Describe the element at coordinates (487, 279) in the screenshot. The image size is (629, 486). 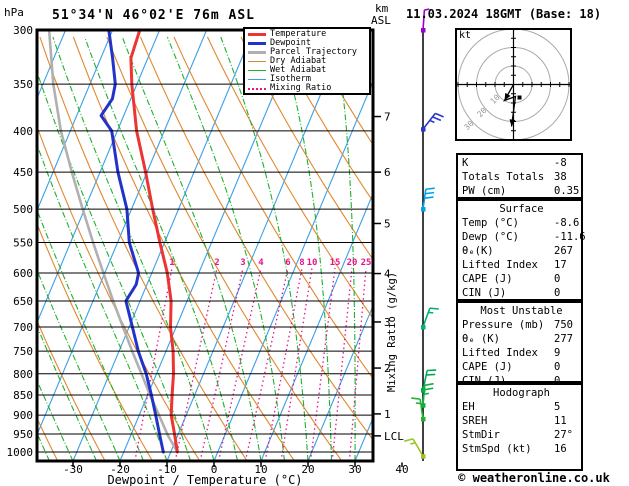
I see `panel-surface-row-label: CAPE (J)` at that location.